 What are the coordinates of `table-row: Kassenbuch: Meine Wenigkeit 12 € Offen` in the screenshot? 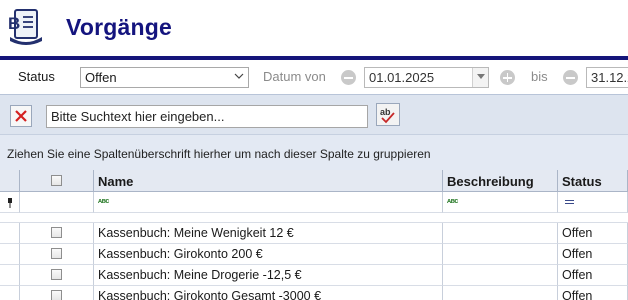 It's located at (314, 233).